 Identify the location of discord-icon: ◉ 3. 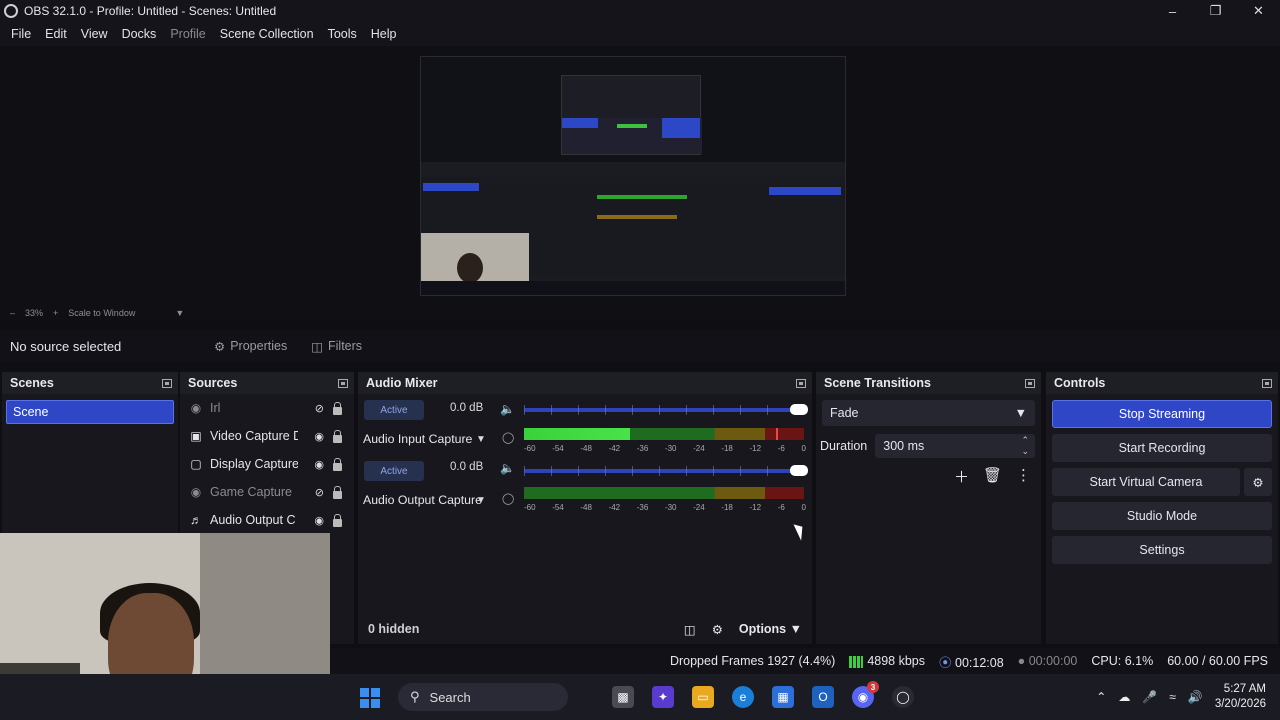
(865, 694).